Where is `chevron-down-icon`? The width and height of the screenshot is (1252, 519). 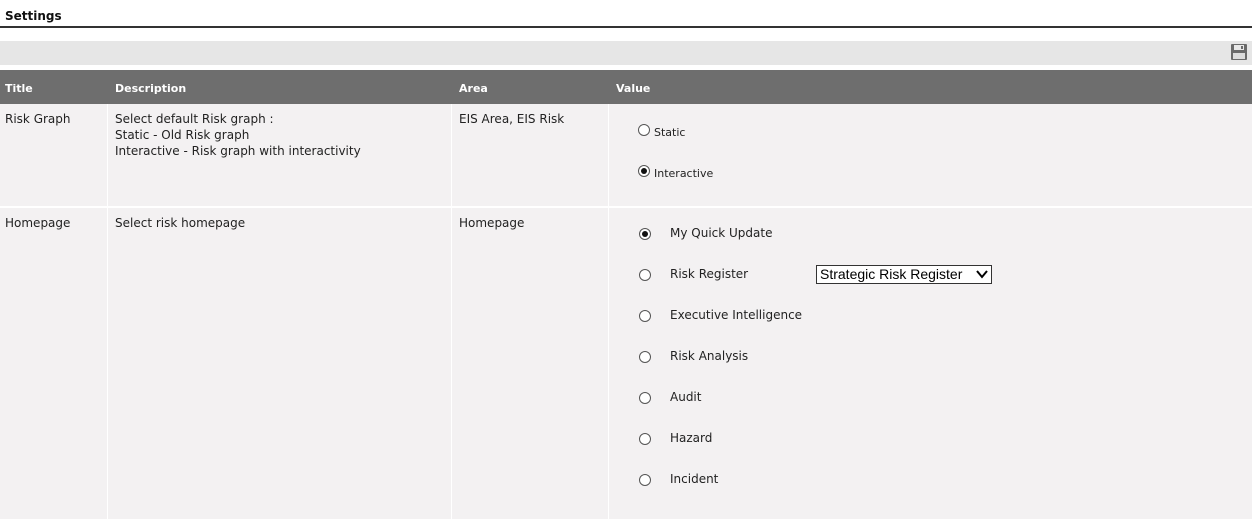 chevron-down-icon is located at coordinates (982, 274).